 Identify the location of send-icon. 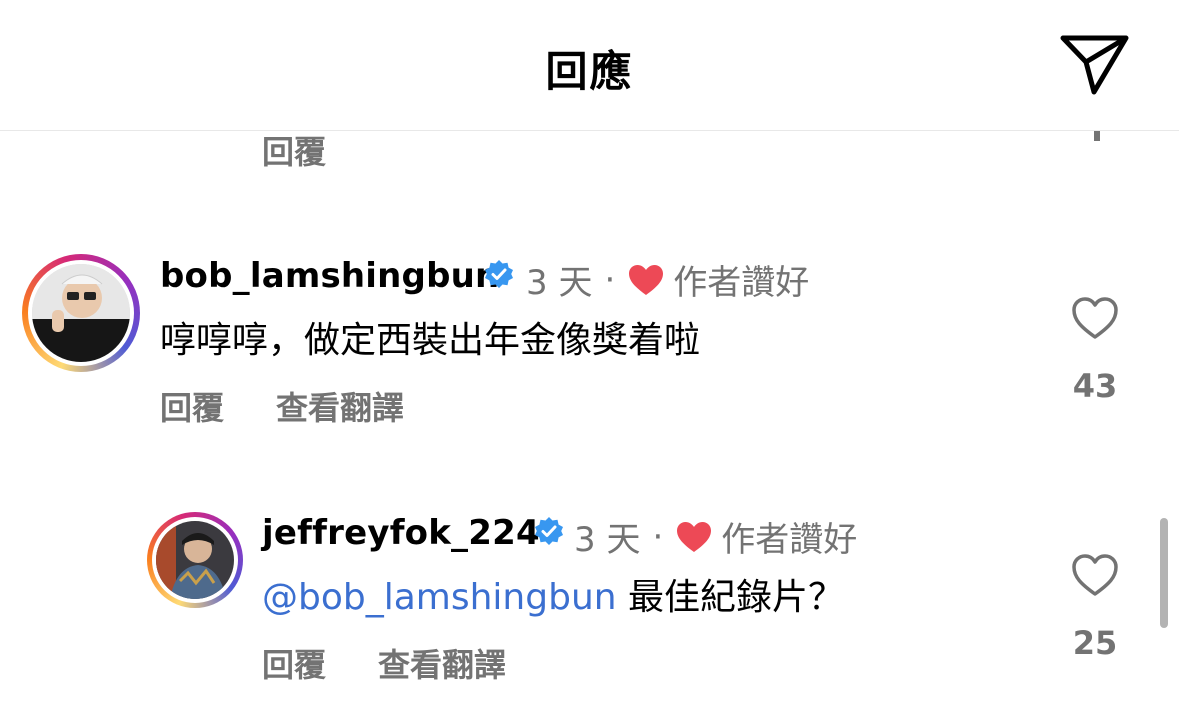
(1095, 64).